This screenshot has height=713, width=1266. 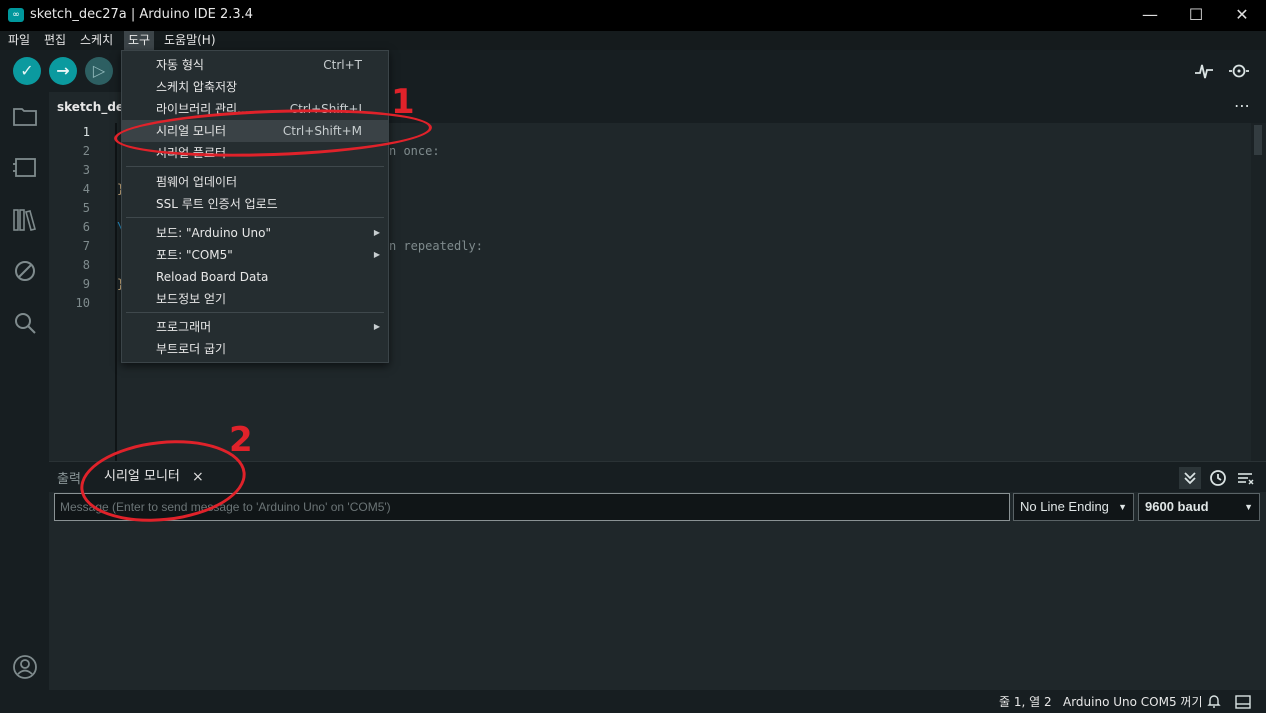 What do you see at coordinates (190, 40) in the screenshot?
I see `menu-help: 도움말(H)` at bounding box center [190, 40].